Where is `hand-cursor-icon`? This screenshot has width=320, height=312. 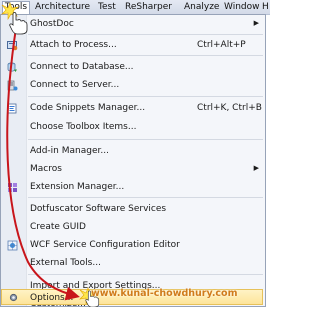 hand-cursor-icon is located at coordinates (18, 23).